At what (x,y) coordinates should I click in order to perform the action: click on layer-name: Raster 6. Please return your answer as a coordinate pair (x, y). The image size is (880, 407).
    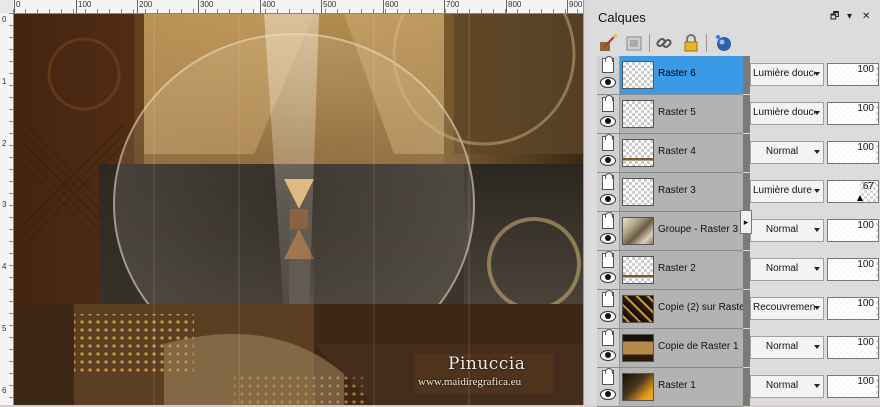
    Looking at the image, I should click on (677, 73).